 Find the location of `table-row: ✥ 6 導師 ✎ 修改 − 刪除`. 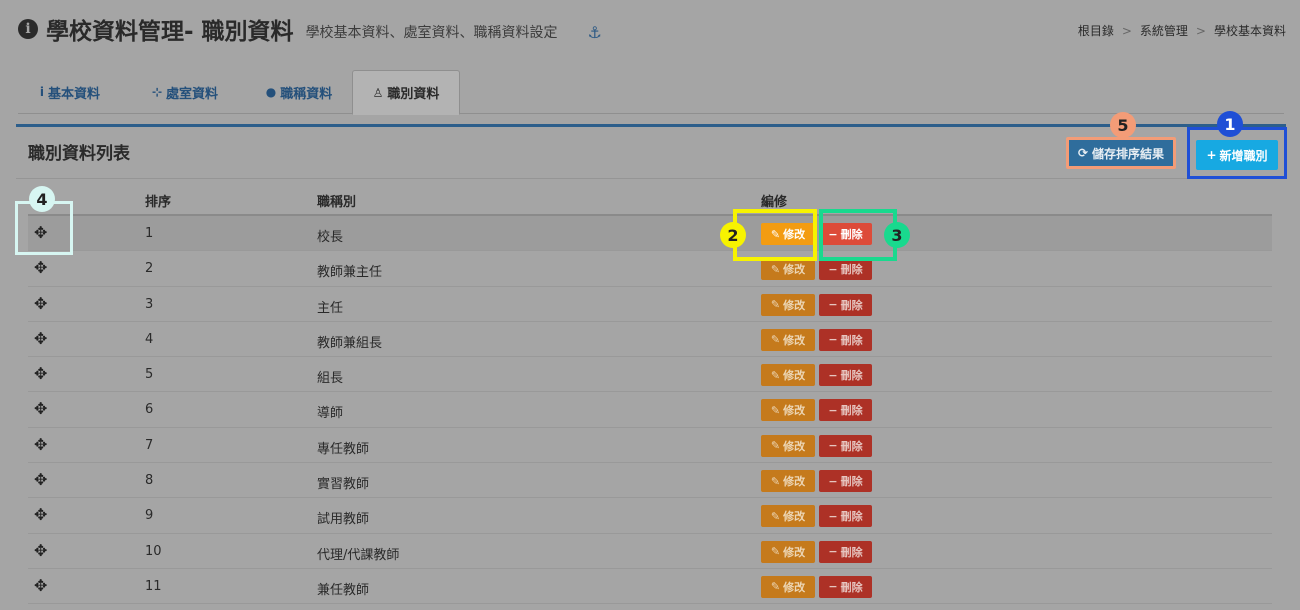

table-row: ✥ 6 導師 ✎ 修改 − 刪除 is located at coordinates (650, 410).